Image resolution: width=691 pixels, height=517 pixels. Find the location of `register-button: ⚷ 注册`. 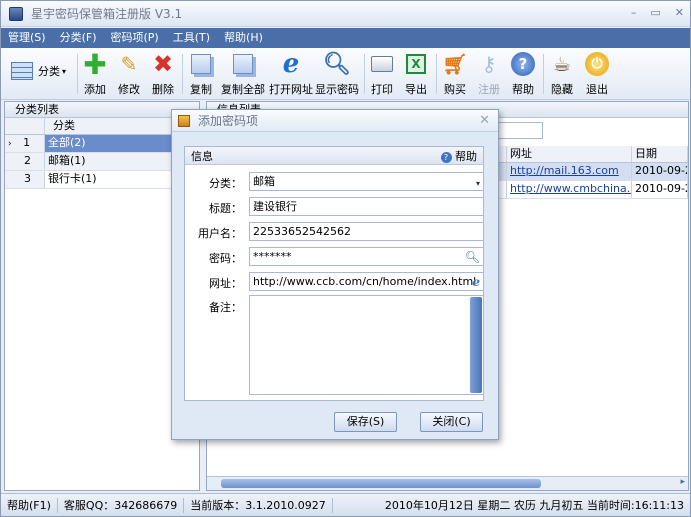

register-button: ⚷ 注册 is located at coordinates (489, 74).